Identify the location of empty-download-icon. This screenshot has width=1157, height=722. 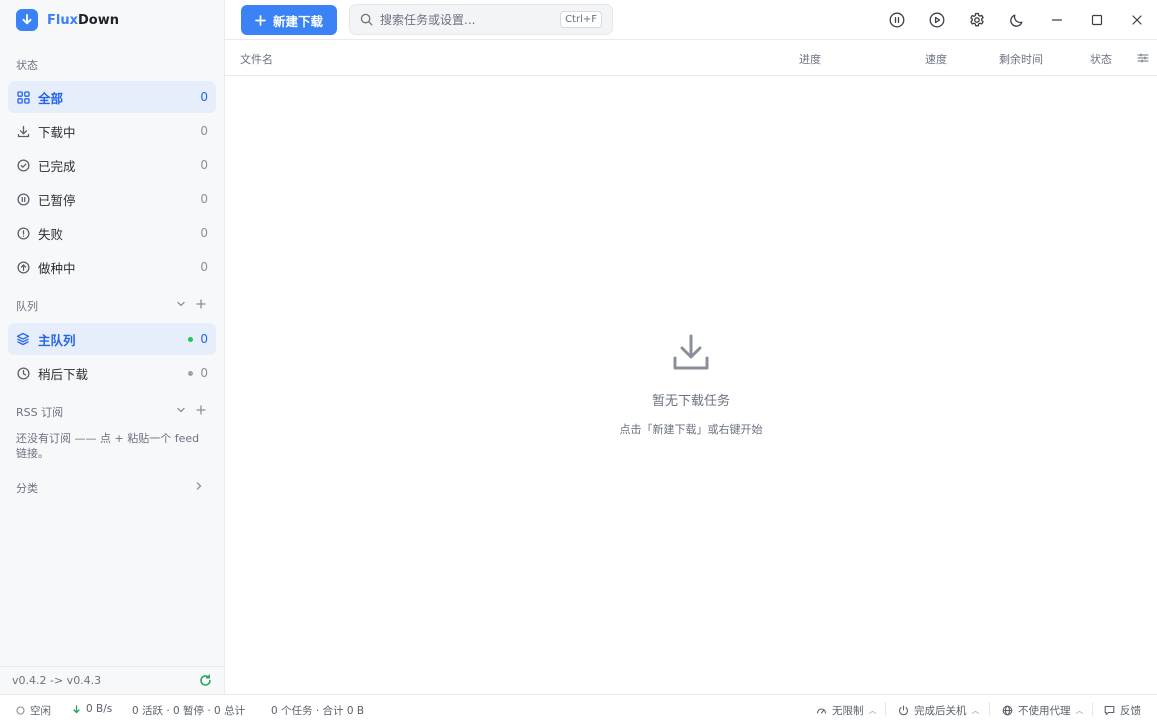
(691, 352).